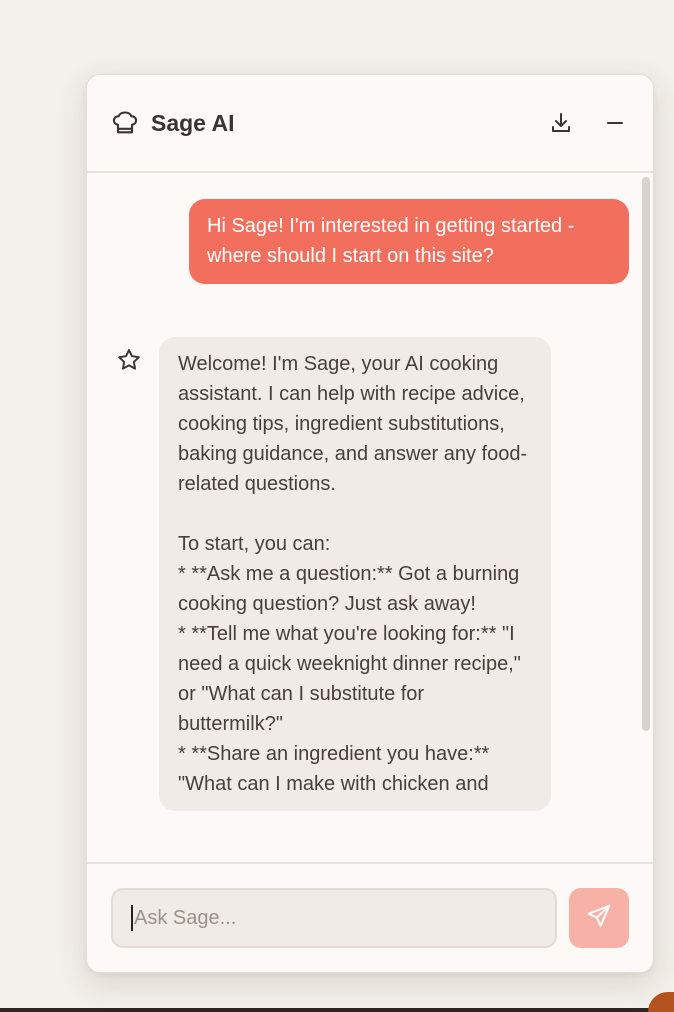 This screenshot has width=674, height=1012. I want to click on minimize-icon, so click(615, 123).